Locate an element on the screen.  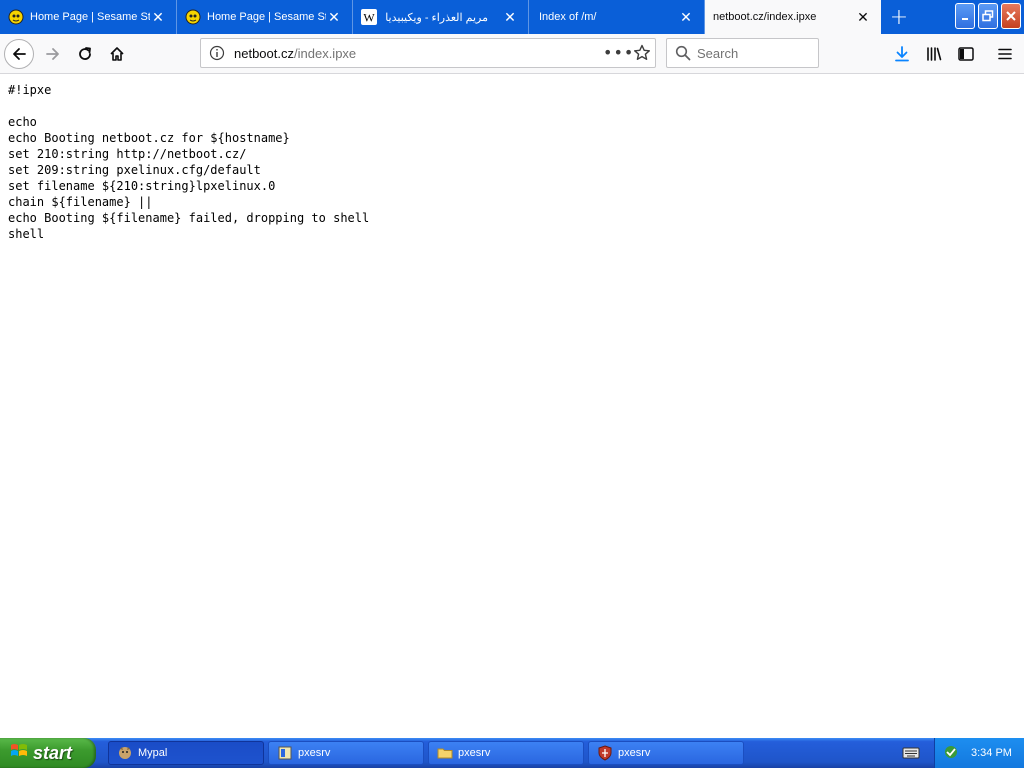
reload-button is located at coordinates (85, 54).